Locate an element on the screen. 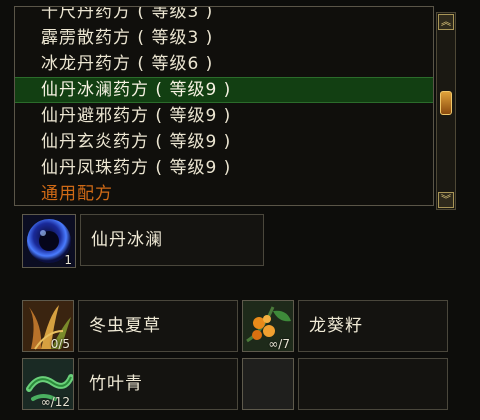 Image resolution: width=480 pixels, height=420 pixels. recipe-item: 仙丹避邪药方 ( 等级9 ) is located at coordinates (224, 116).